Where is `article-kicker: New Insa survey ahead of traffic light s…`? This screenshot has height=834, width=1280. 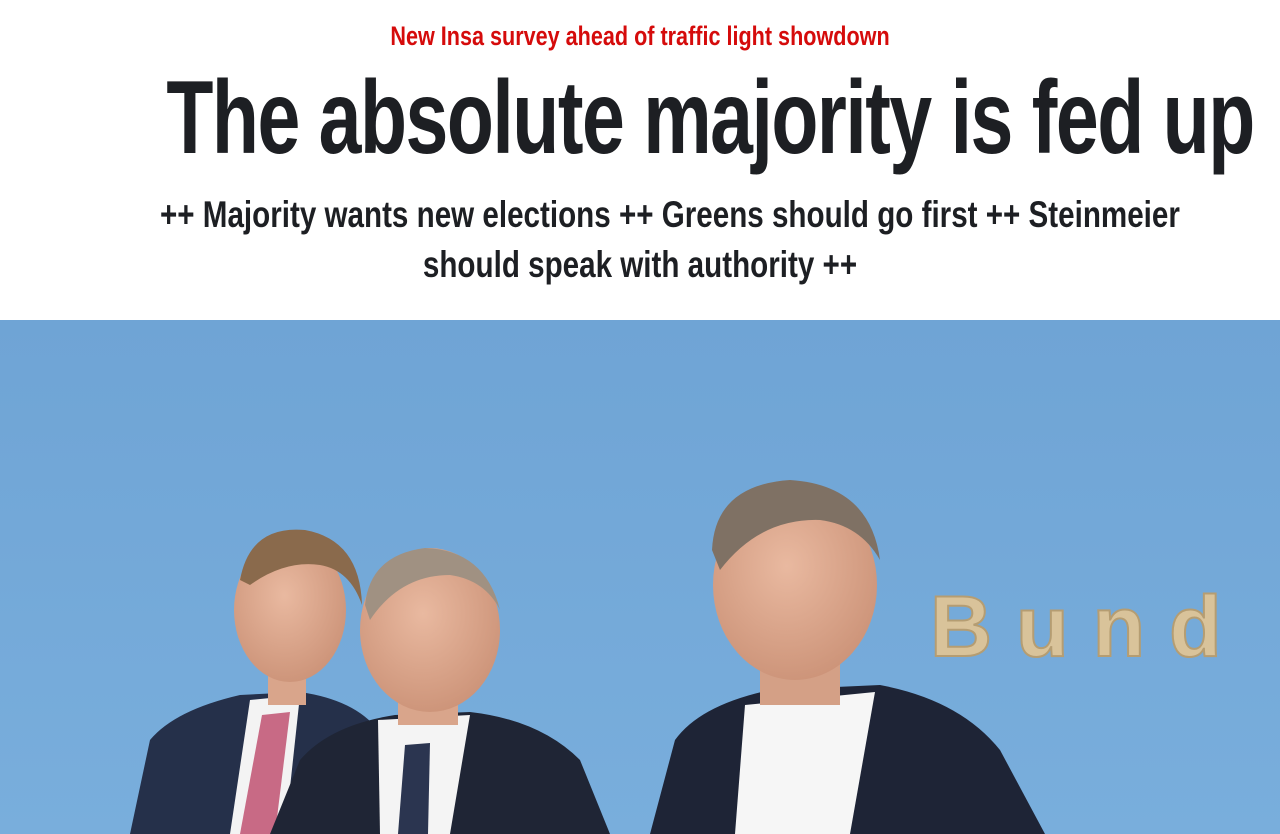 article-kicker: New Insa survey ahead of traffic light s… is located at coordinates (640, 36).